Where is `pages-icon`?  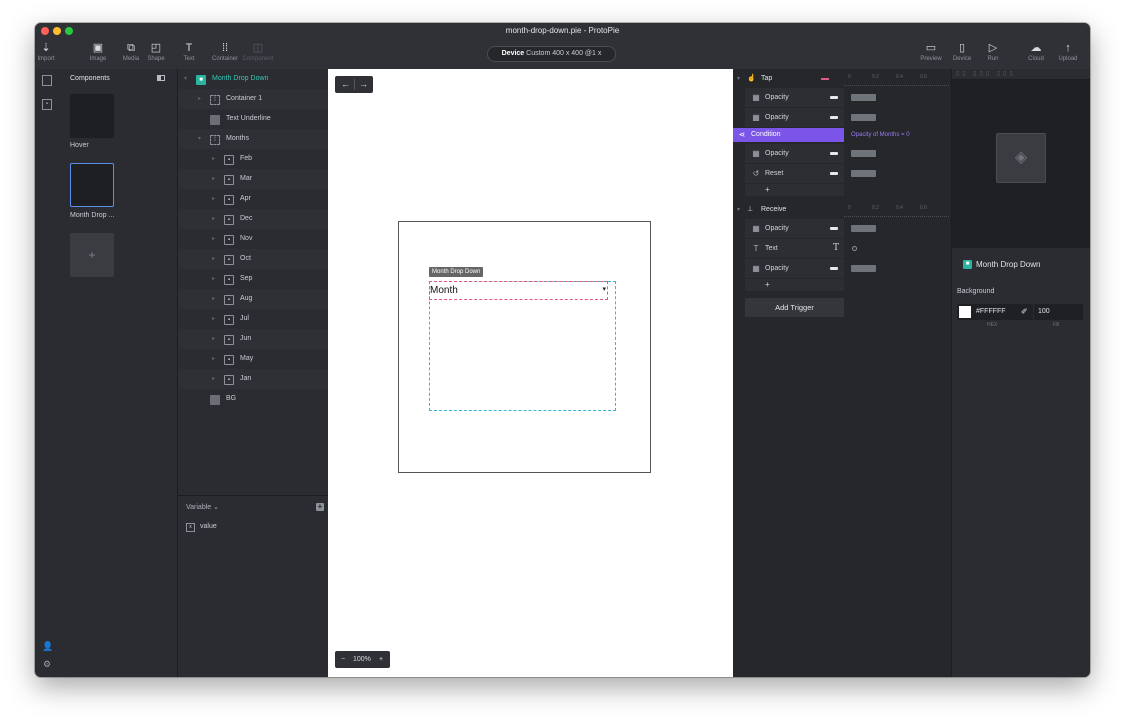 pages-icon is located at coordinates (47, 80).